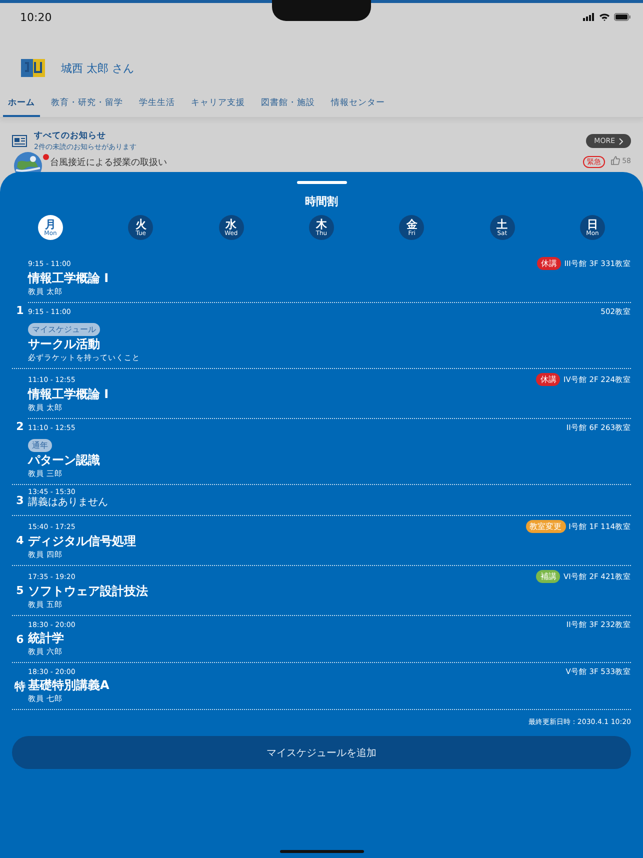 This screenshot has height=858, width=643. Describe the element at coordinates (604, 17) in the screenshot. I see `wifi-icon` at that location.